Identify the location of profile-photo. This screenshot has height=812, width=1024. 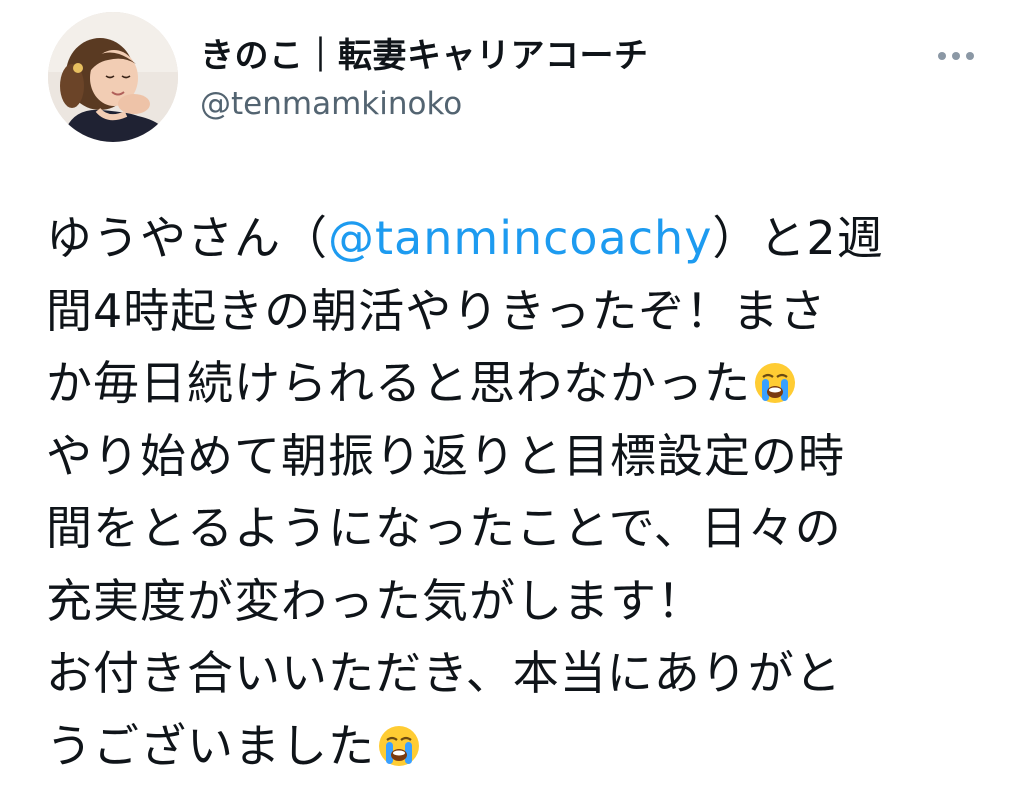
(113, 77).